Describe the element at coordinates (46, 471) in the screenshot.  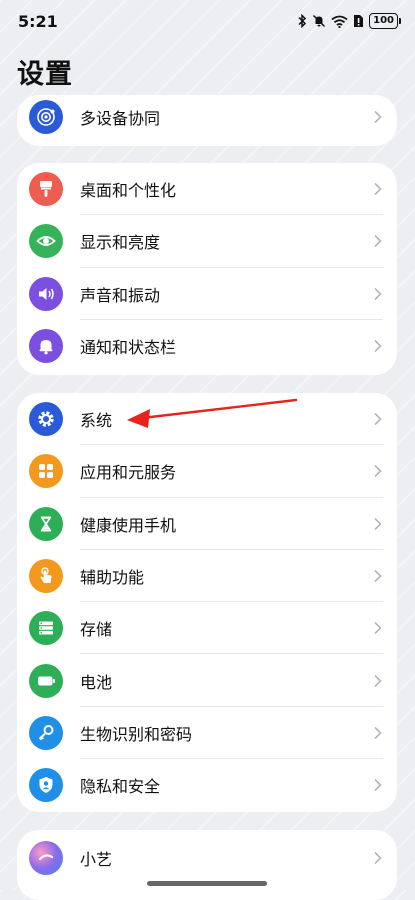
I see `apps-grid-icon` at that location.